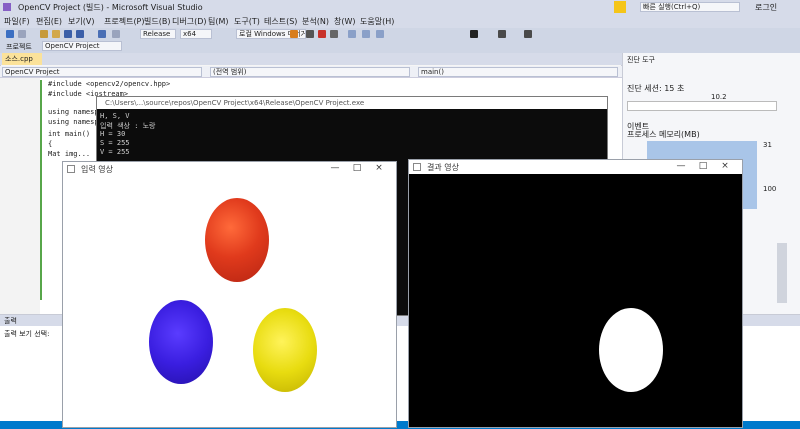 This screenshot has width=800, height=429. What do you see at coordinates (311, 59) in the screenshot?
I see `editor-tabs: 소스.cpp` at bounding box center [311, 59].